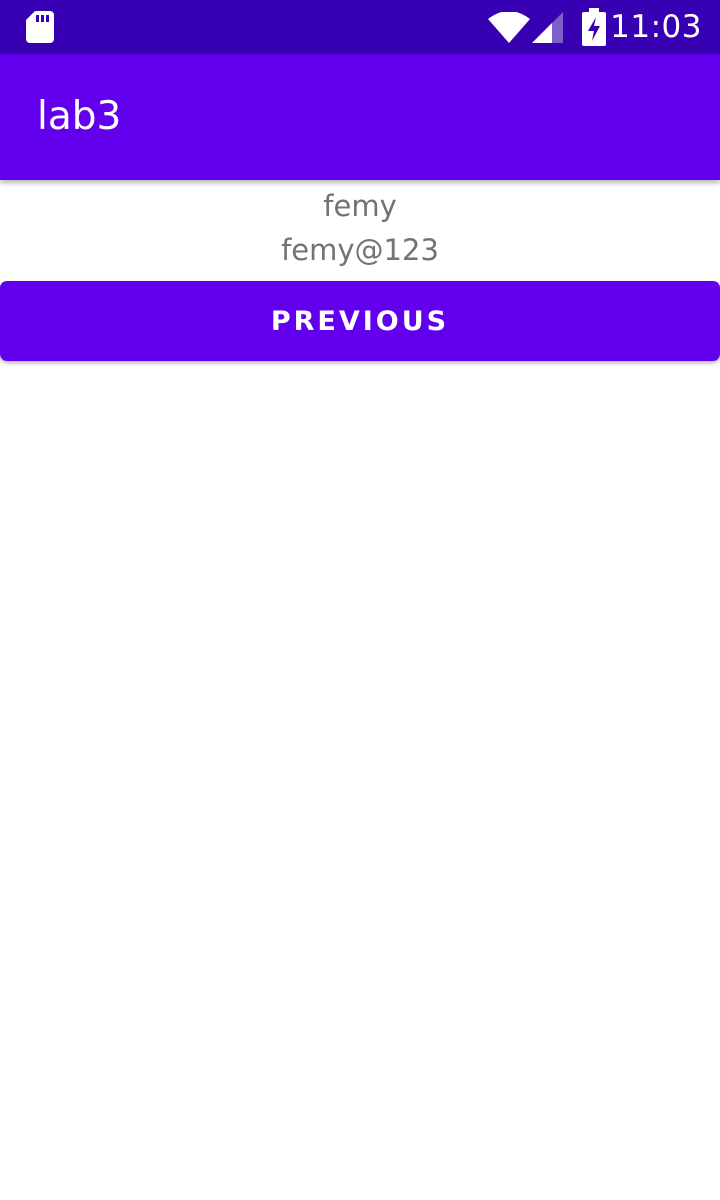 The image size is (720, 1200). I want to click on app-title: lab3, so click(79, 116).